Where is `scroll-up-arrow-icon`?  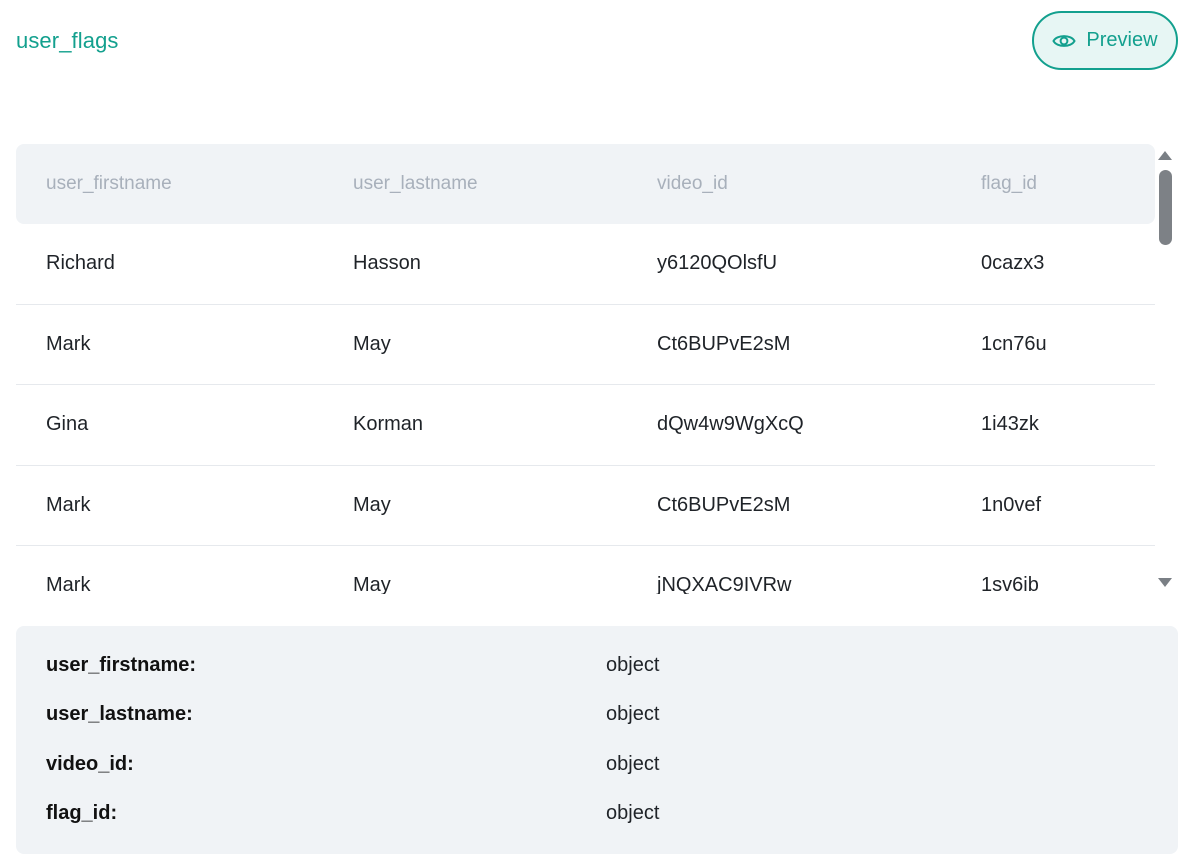
scroll-up-arrow-icon is located at coordinates (1165, 155).